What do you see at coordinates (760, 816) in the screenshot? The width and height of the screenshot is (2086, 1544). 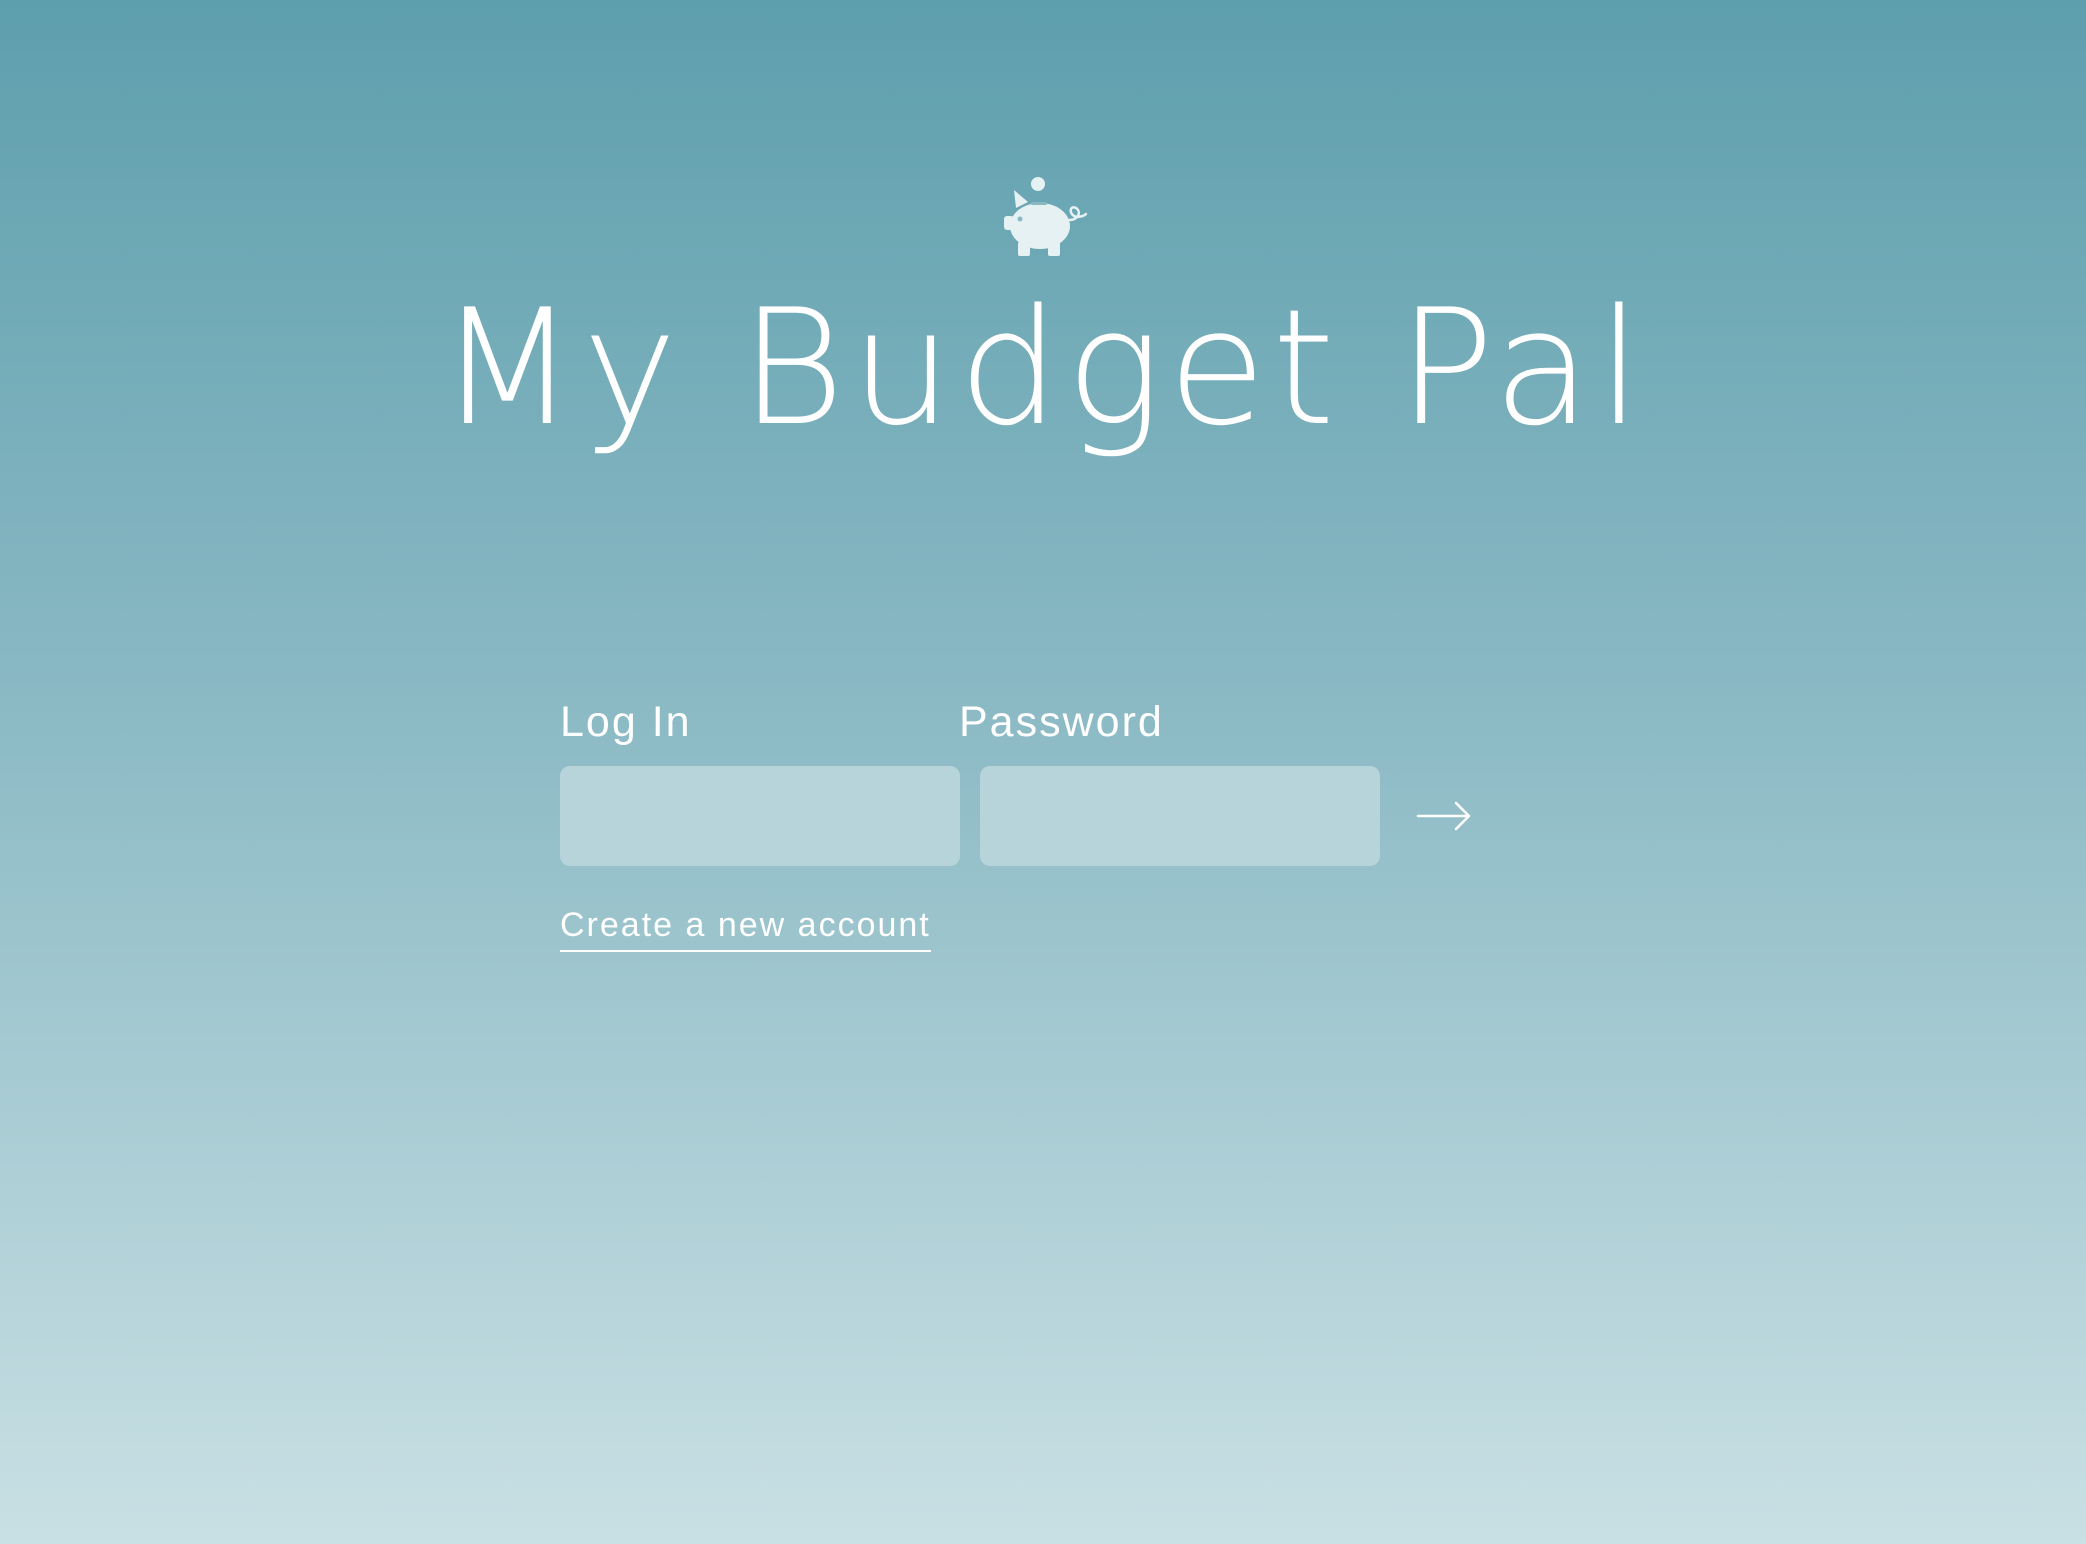 I see `login-input` at bounding box center [760, 816].